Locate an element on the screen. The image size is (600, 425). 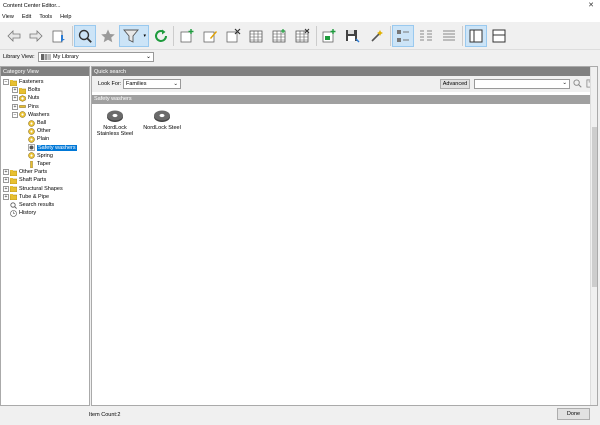
back-icon is located at coordinates (14, 36).